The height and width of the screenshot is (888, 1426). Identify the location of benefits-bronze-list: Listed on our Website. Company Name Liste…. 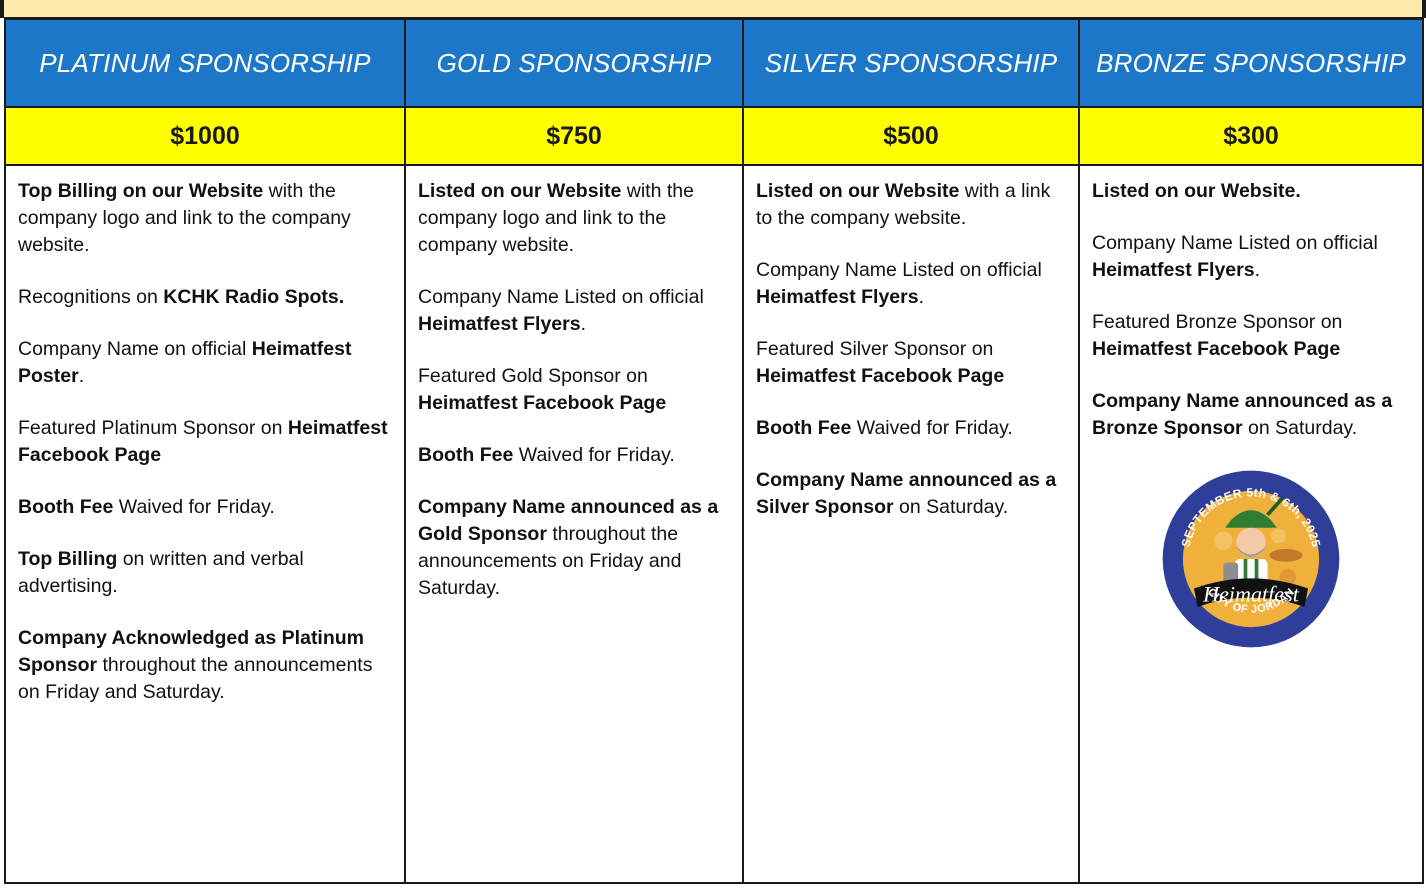
(1251, 310).